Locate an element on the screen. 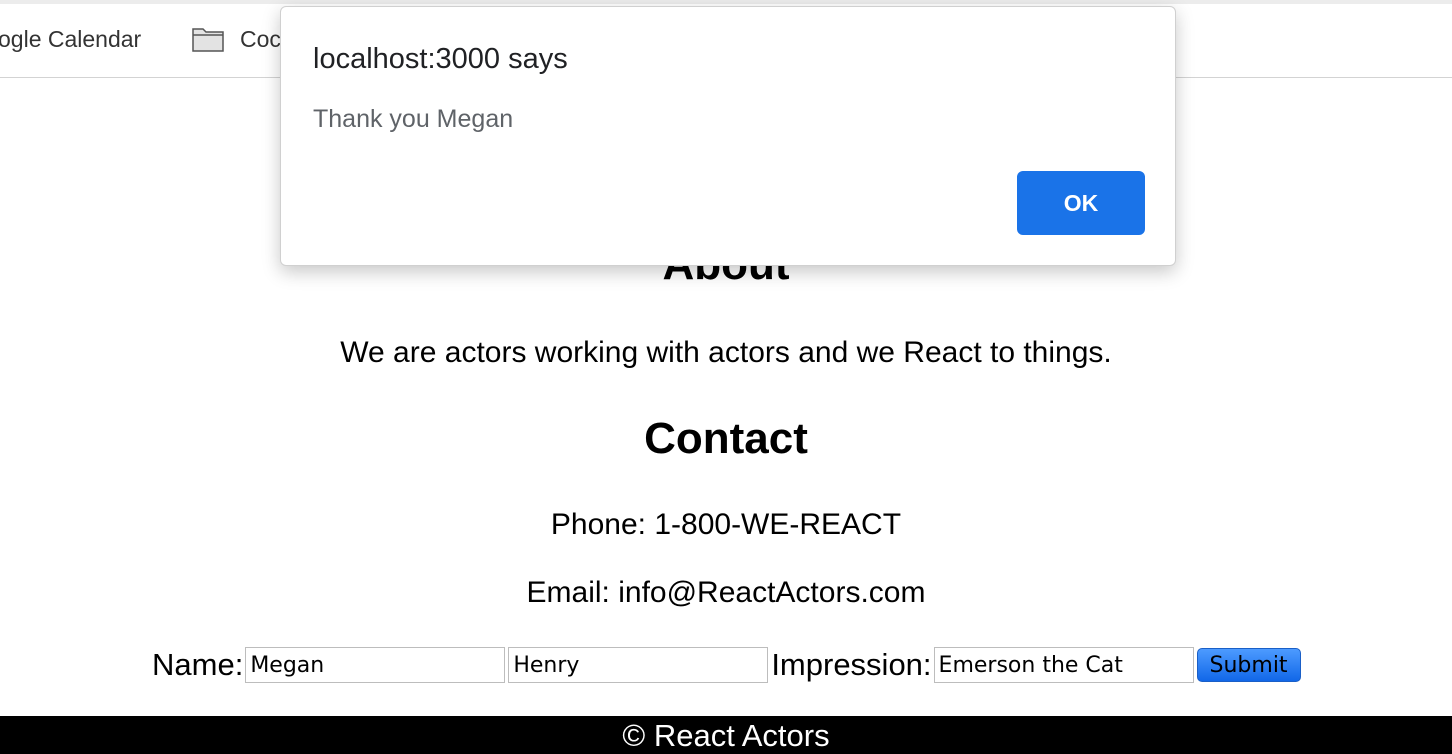 Image resolution: width=1452 pixels, height=754 pixels. bookmark-label: ogle Calendar is located at coordinates (71, 38).